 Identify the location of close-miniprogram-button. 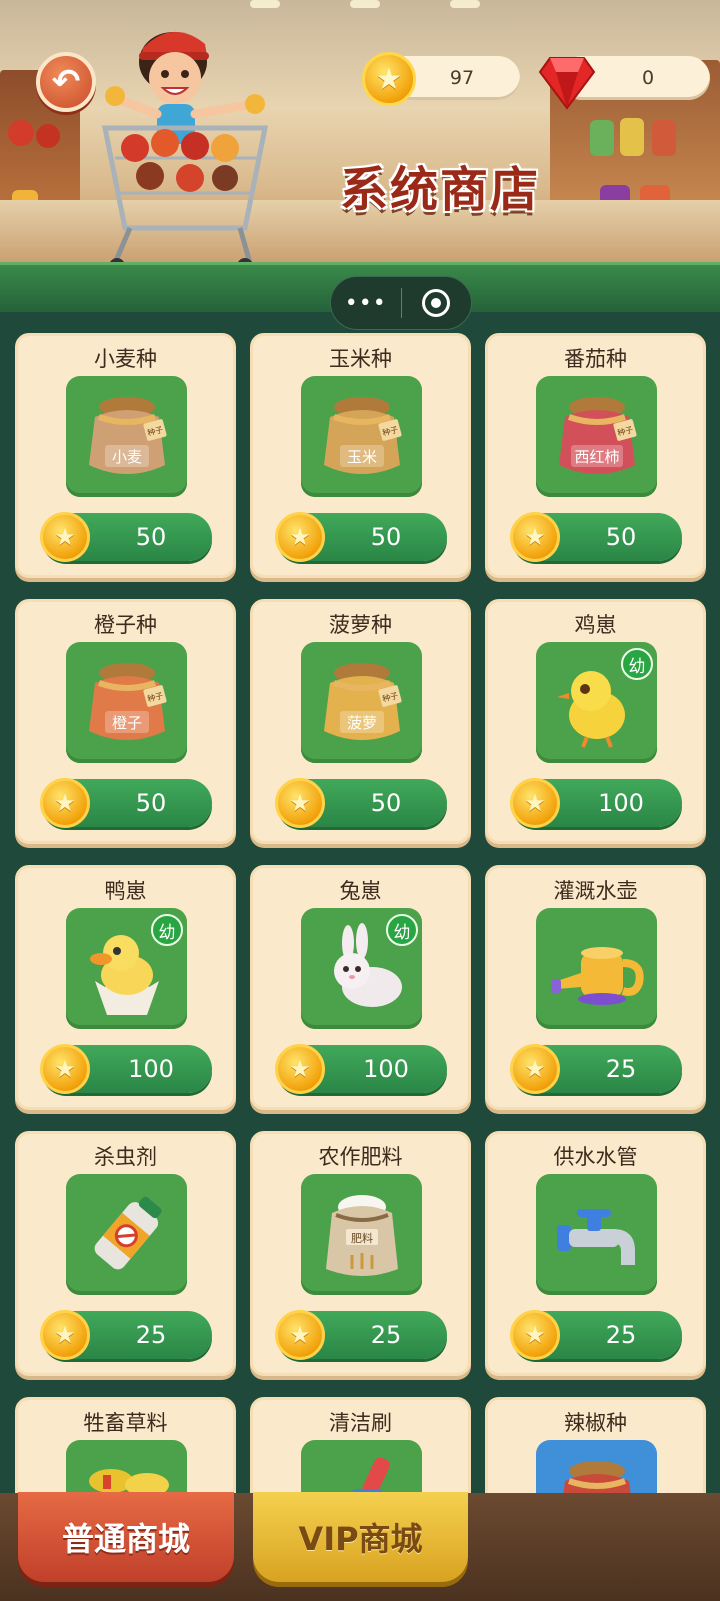
(437, 303).